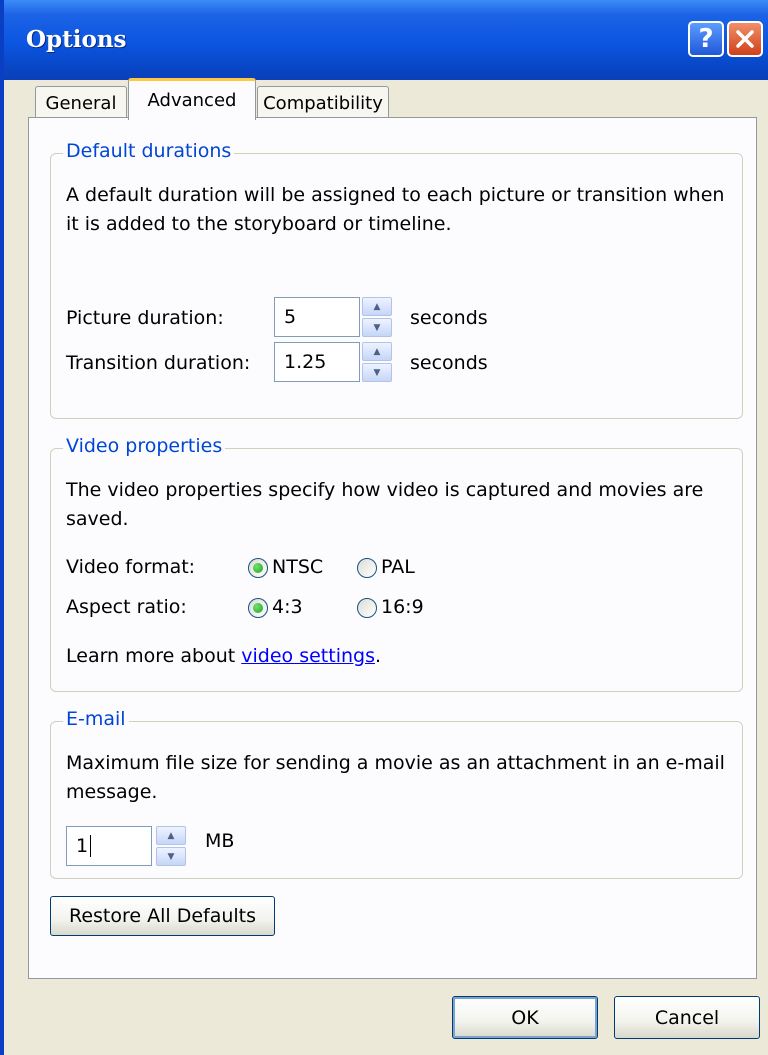  What do you see at coordinates (378, 656) in the screenshot?
I see `learn-more-suffix: .` at bounding box center [378, 656].